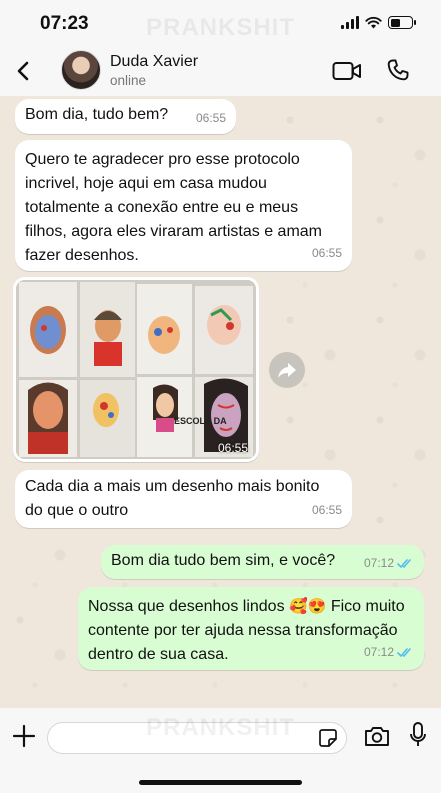 This screenshot has width=441, height=793. Describe the element at coordinates (220, 782) in the screenshot. I see `home-indicator` at that location.